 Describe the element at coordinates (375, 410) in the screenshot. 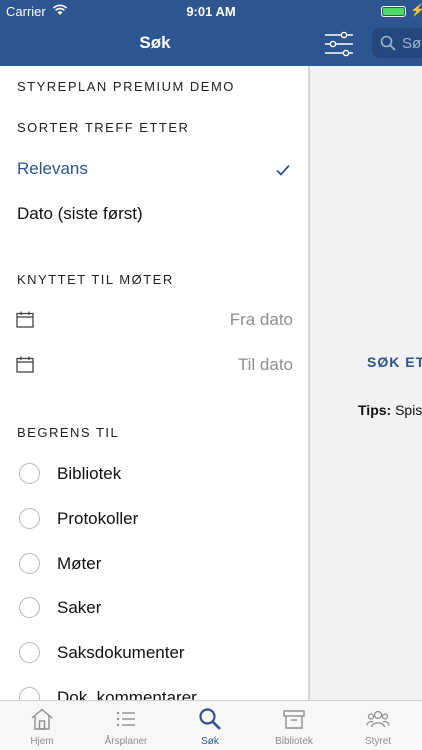

I see `tips-label: Tips:` at that location.